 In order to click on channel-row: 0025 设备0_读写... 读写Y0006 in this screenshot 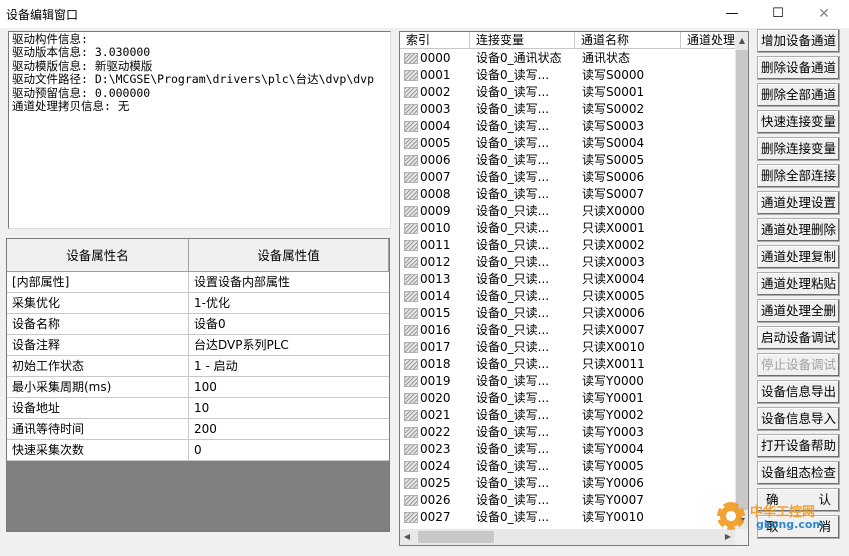, I will do `click(568, 483)`.